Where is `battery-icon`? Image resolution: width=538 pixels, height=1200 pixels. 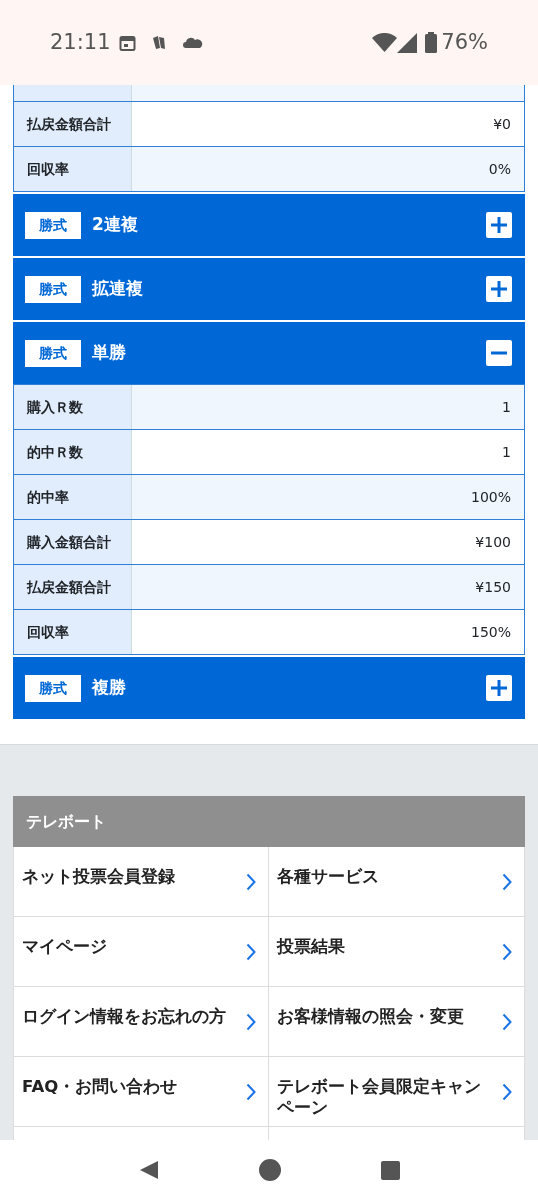
battery-icon is located at coordinates (431, 42).